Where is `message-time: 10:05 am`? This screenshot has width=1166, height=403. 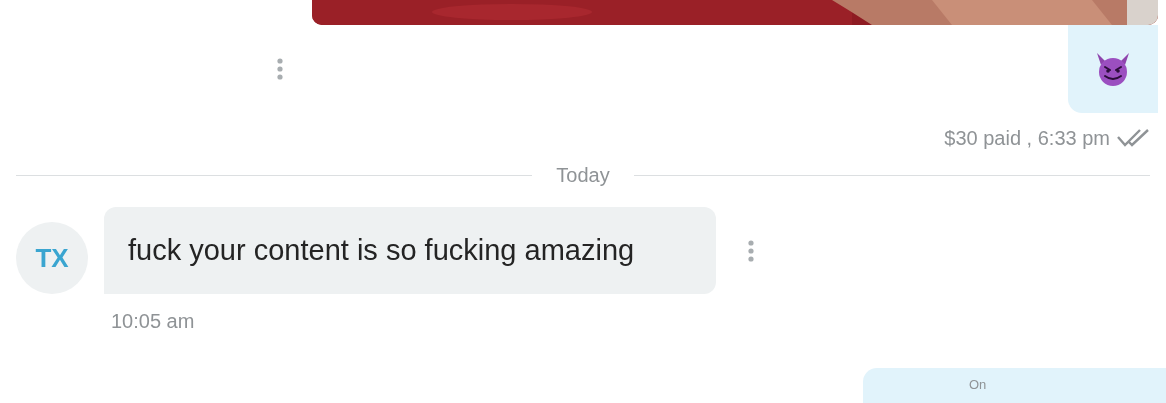
message-time: 10:05 am is located at coordinates (153, 321).